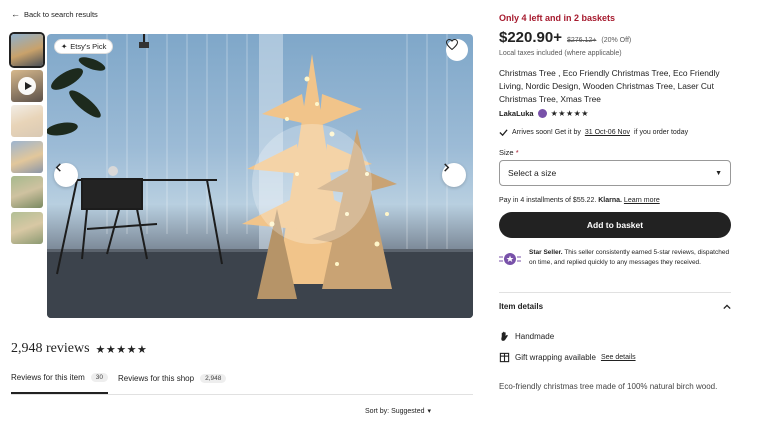 The width and height of the screenshot is (760, 421). Describe the element at coordinates (452, 44) in the screenshot. I see `heart-icon` at that location.